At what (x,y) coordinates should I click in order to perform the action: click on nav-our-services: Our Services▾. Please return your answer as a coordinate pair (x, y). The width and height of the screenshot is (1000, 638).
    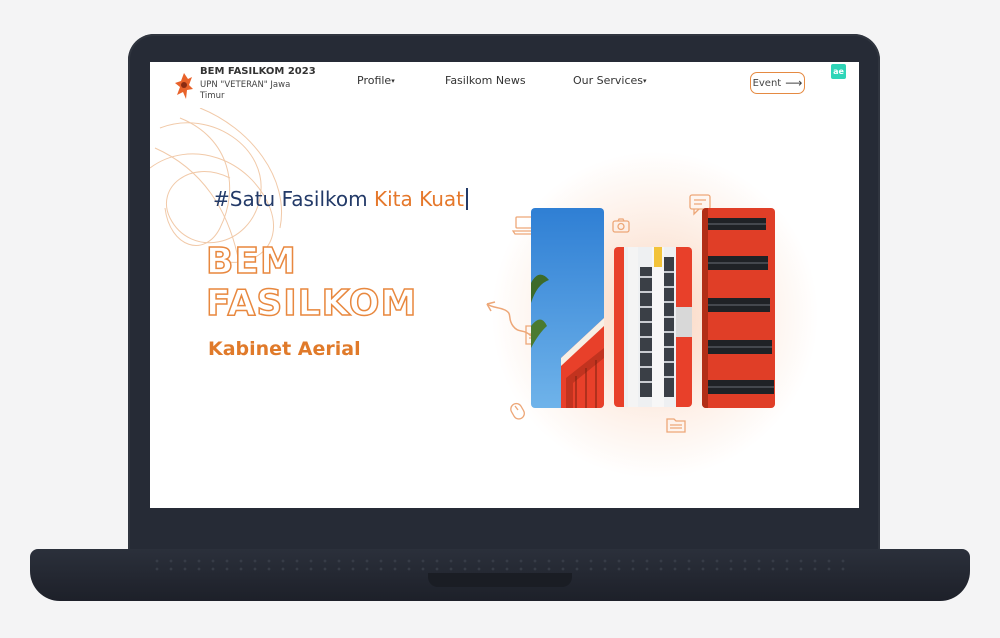
    Looking at the image, I should click on (610, 80).